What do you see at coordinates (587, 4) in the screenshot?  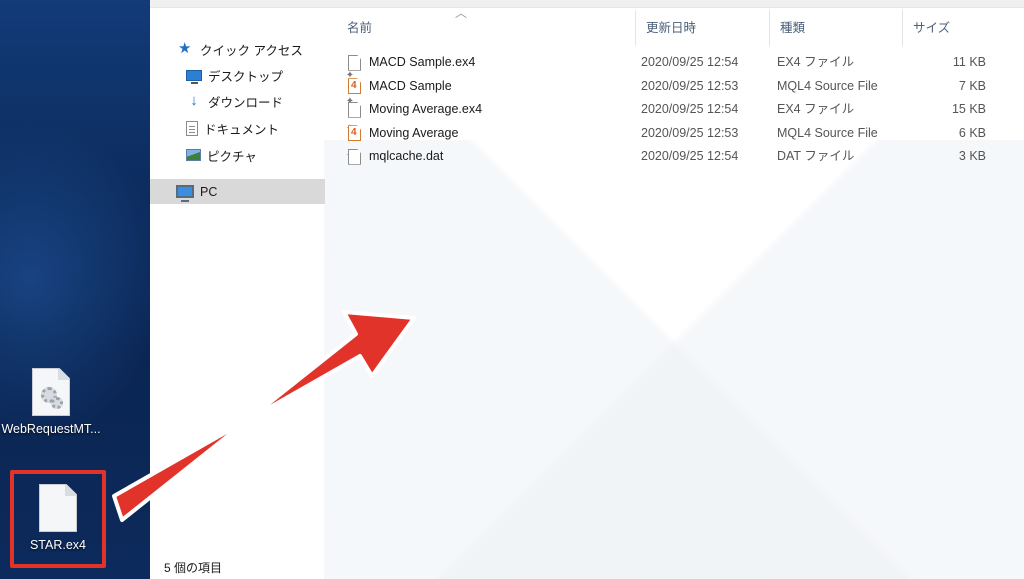 I see `address-bar-strip` at bounding box center [587, 4].